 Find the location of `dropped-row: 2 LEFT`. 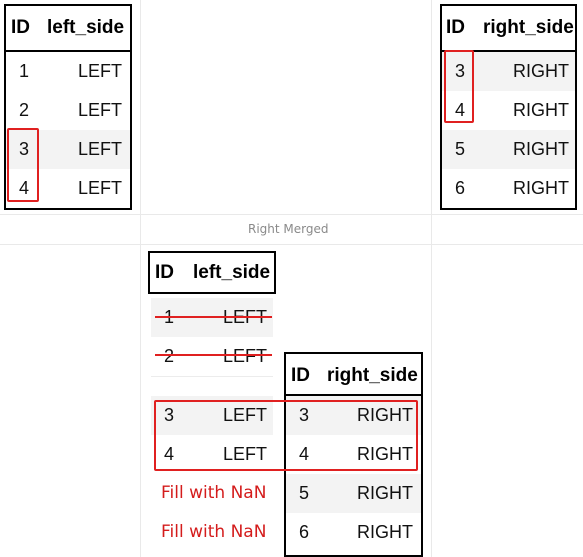

dropped-row: 2 LEFT is located at coordinates (212, 356).